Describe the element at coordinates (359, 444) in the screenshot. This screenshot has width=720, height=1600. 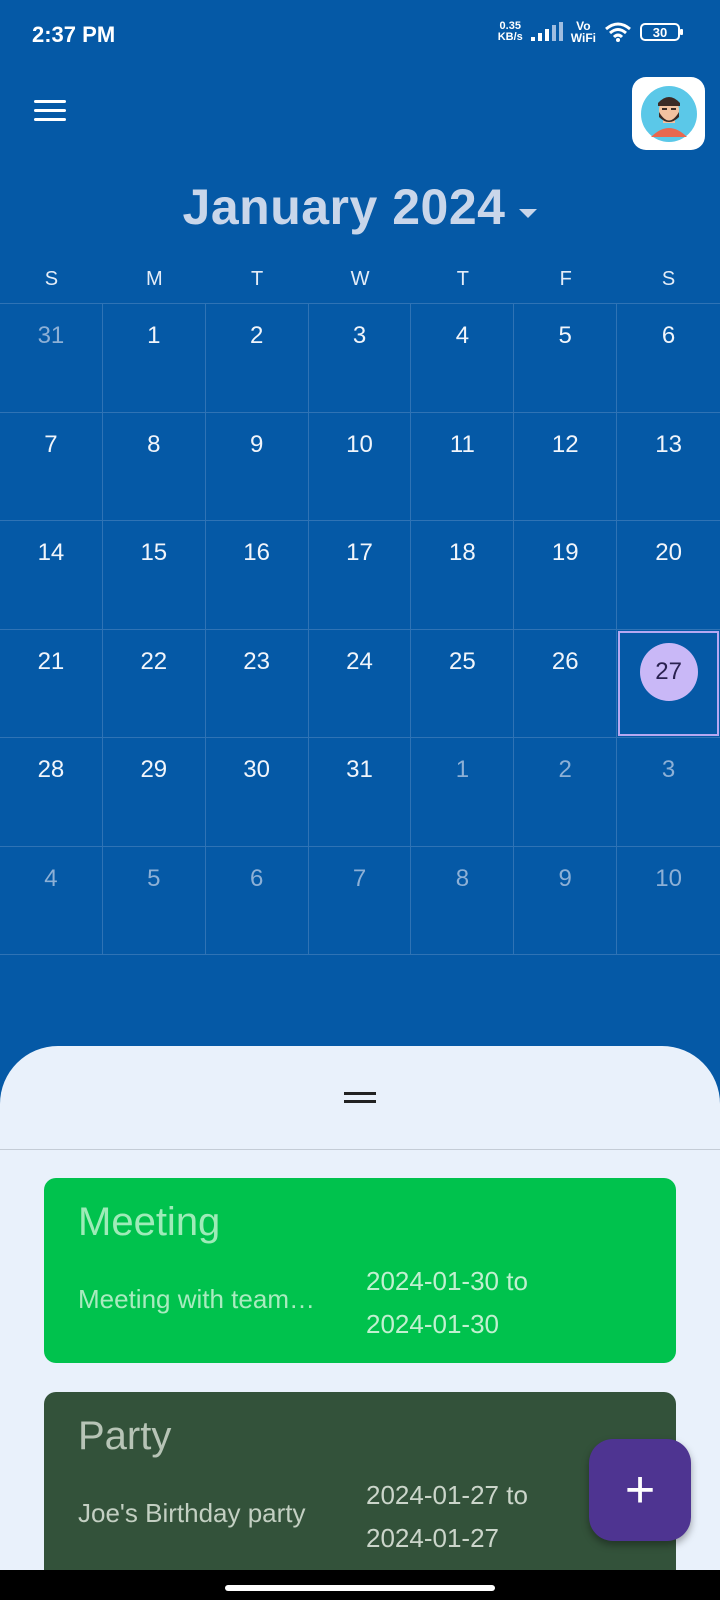
I see `day-number: 10` at that location.